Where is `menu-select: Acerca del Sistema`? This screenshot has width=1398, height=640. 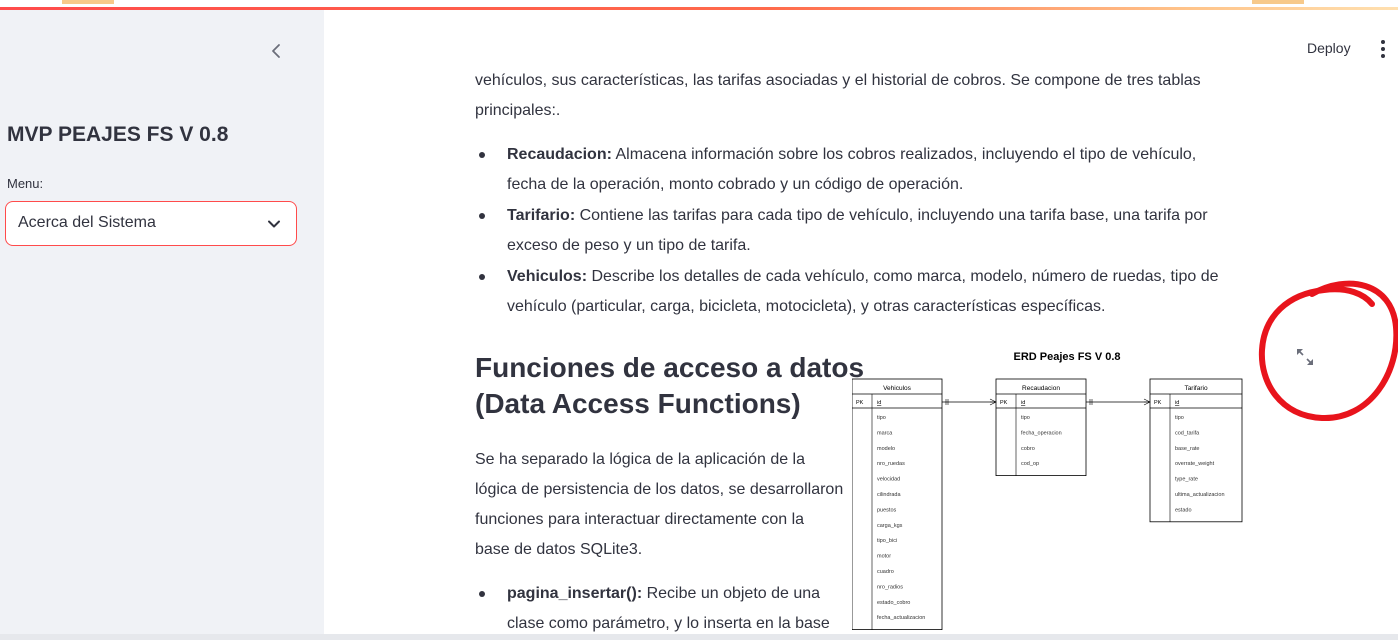 menu-select: Acerca del Sistema is located at coordinates (151, 223).